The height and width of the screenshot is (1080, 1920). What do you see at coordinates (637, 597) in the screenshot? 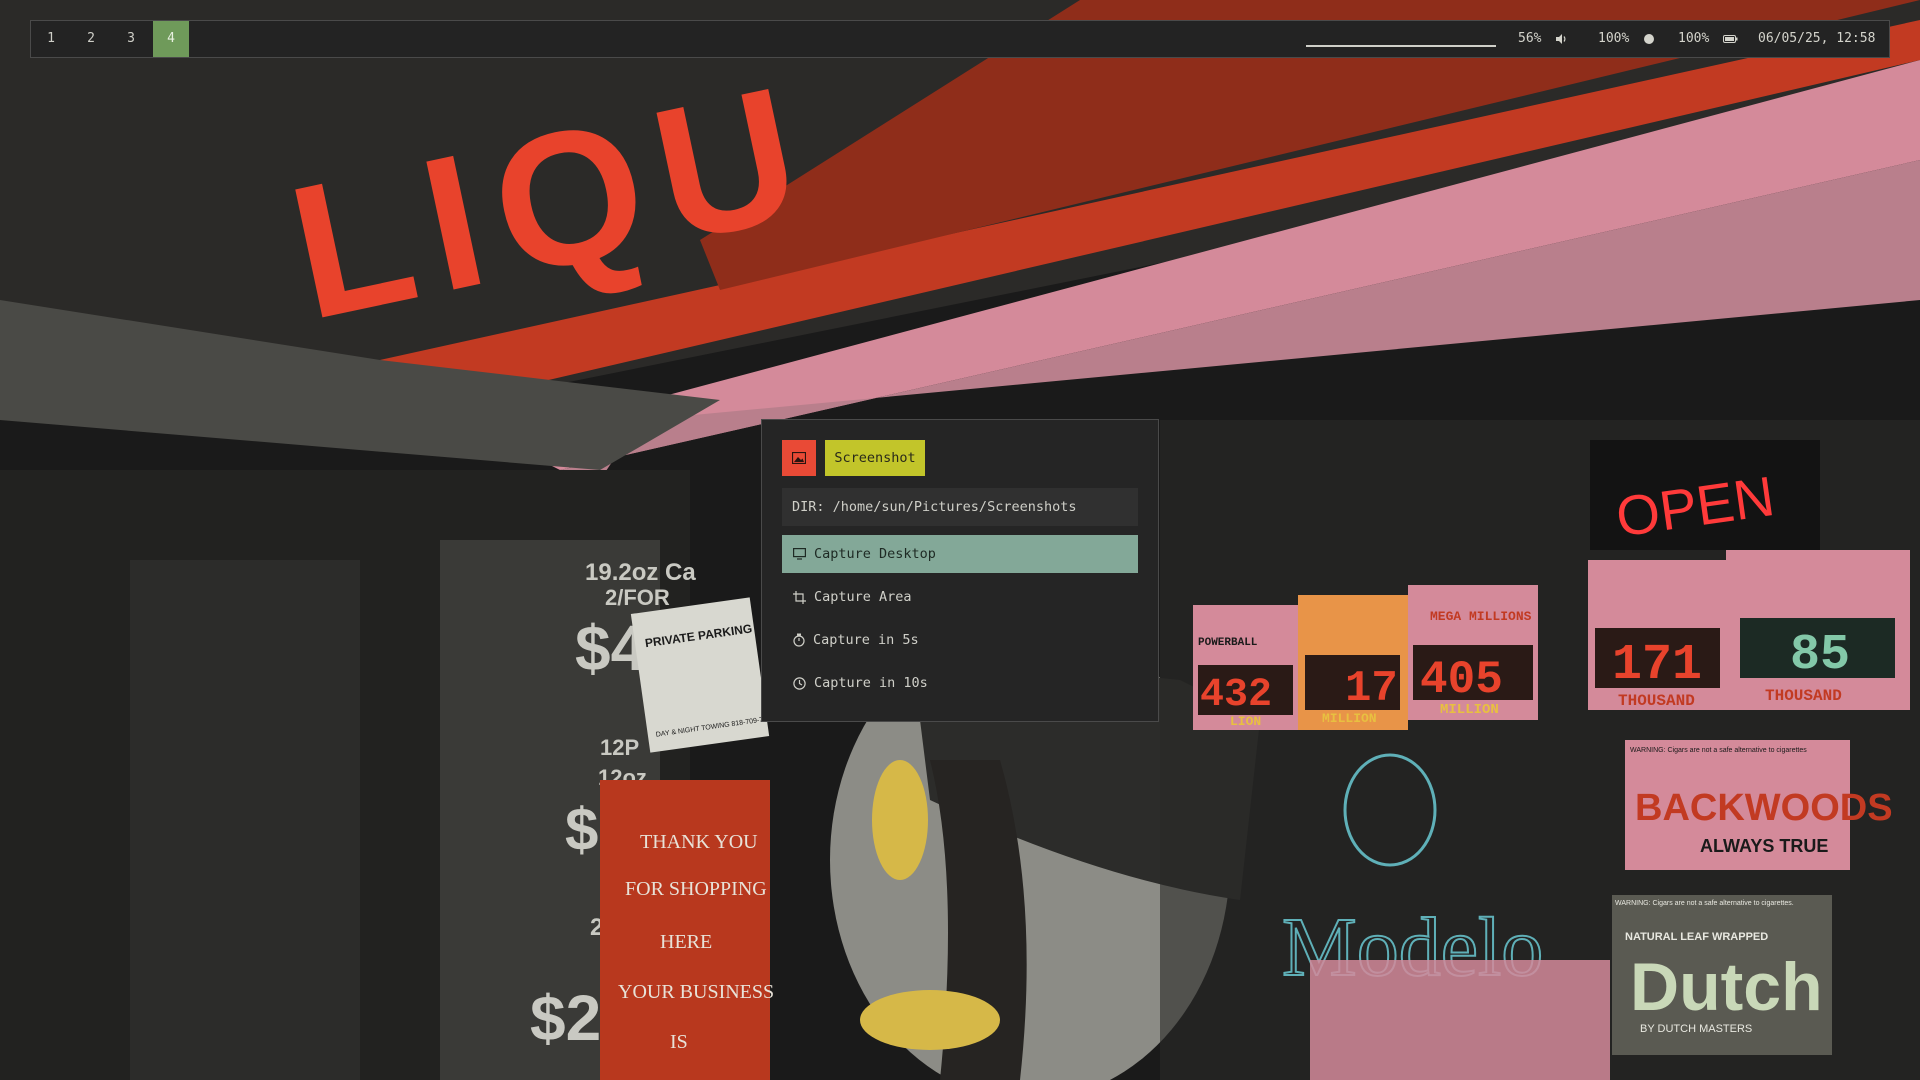
I see `svg-text: 2/FOR` at bounding box center [637, 597].